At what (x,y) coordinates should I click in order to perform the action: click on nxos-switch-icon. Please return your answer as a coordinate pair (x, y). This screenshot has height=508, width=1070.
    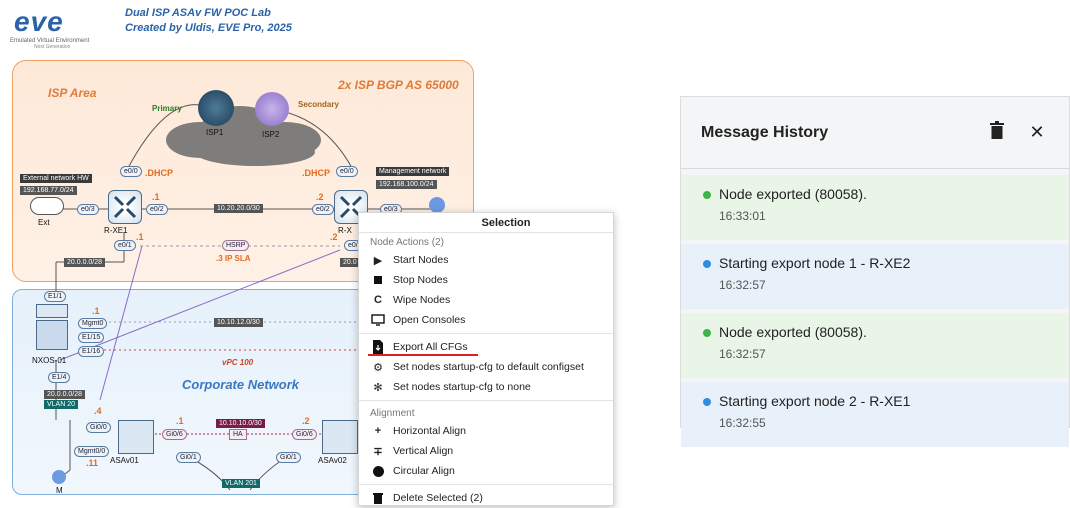
    Looking at the image, I should click on (52, 335).